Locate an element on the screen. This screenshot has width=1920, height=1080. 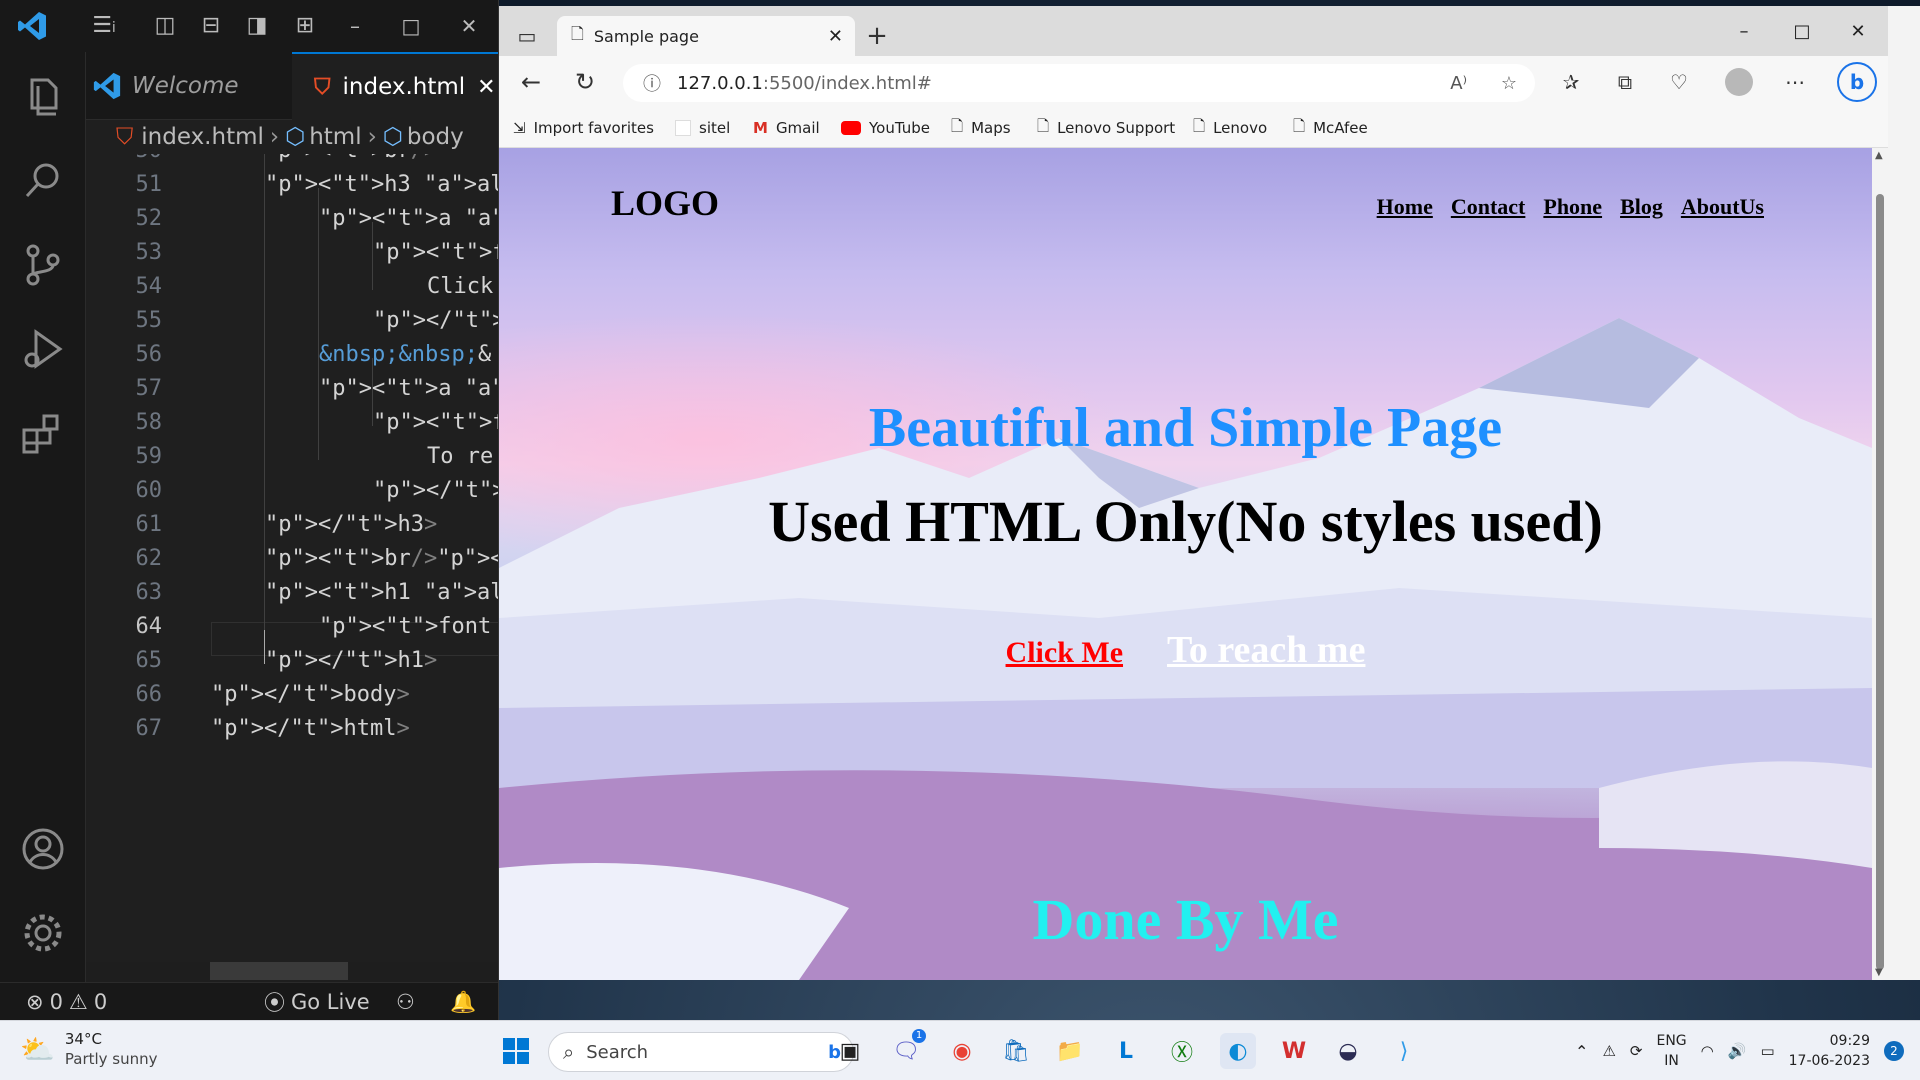
collections-icon: ⧉ is located at coordinates (1625, 82).